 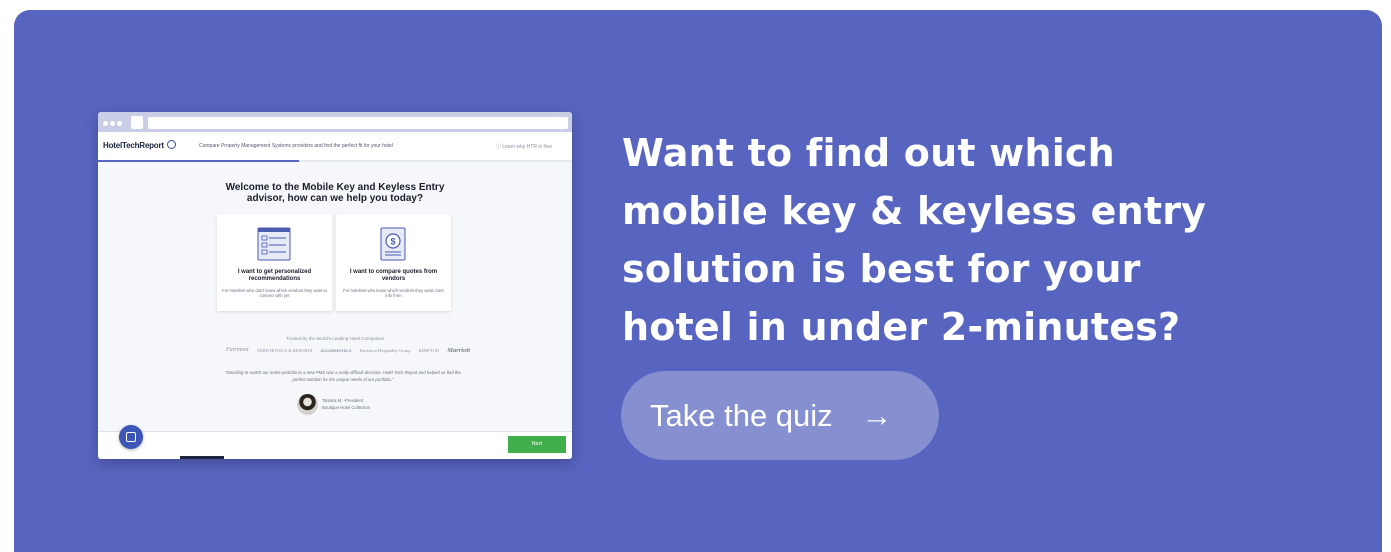 I want to click on url-bar, so click(x=358, y=123).